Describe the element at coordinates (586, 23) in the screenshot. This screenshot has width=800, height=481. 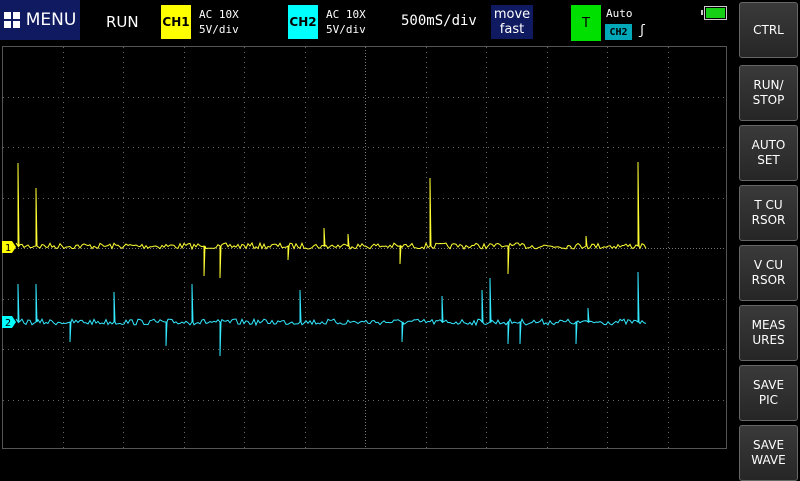
I see `trigger-badge: T` at that location.